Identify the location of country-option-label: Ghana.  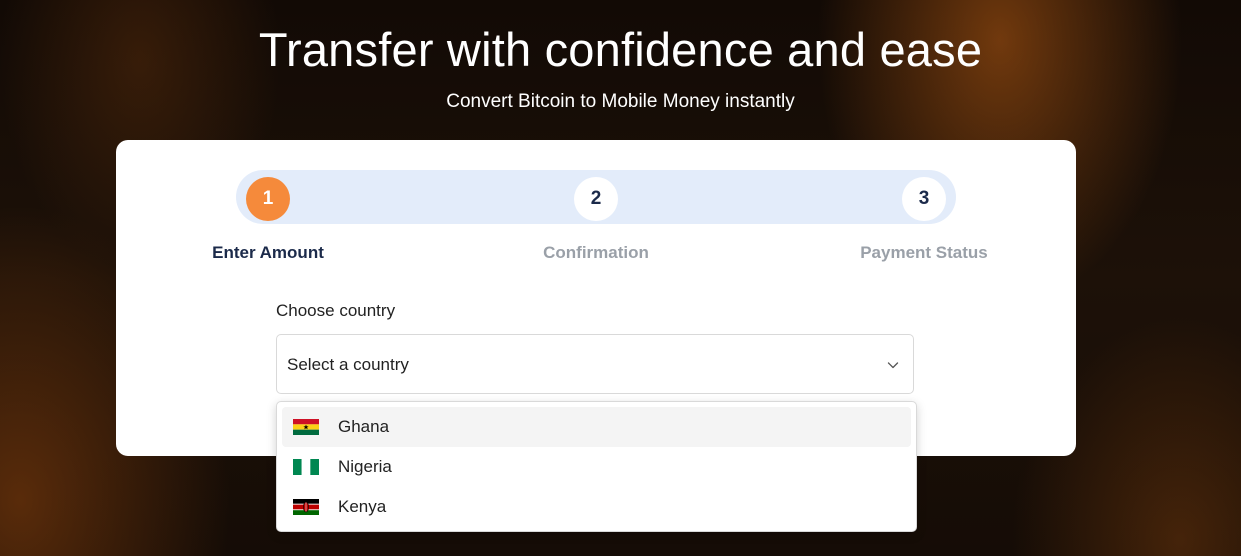
(364, 426).